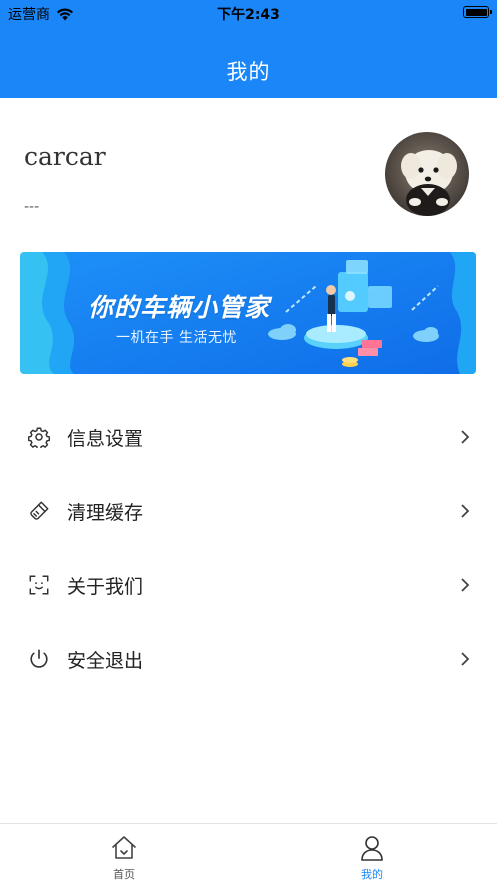 The image size is (497, 883). Describe the element at coordinates (248, 585) in the screenshot. I see `menu-item-about-us: 关于我们` at that location.